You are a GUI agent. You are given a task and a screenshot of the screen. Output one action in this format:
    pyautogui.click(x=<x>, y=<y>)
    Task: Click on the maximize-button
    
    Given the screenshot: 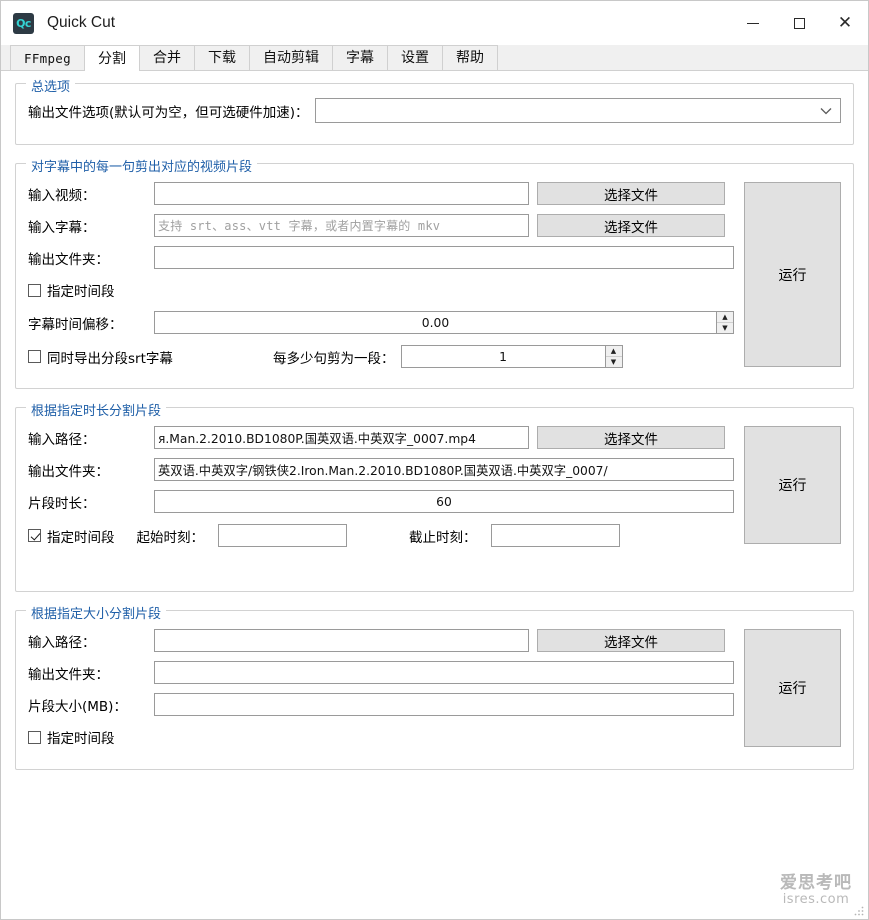 What is the action you would take?
    pyautogui.click(x=799, y=23)
    